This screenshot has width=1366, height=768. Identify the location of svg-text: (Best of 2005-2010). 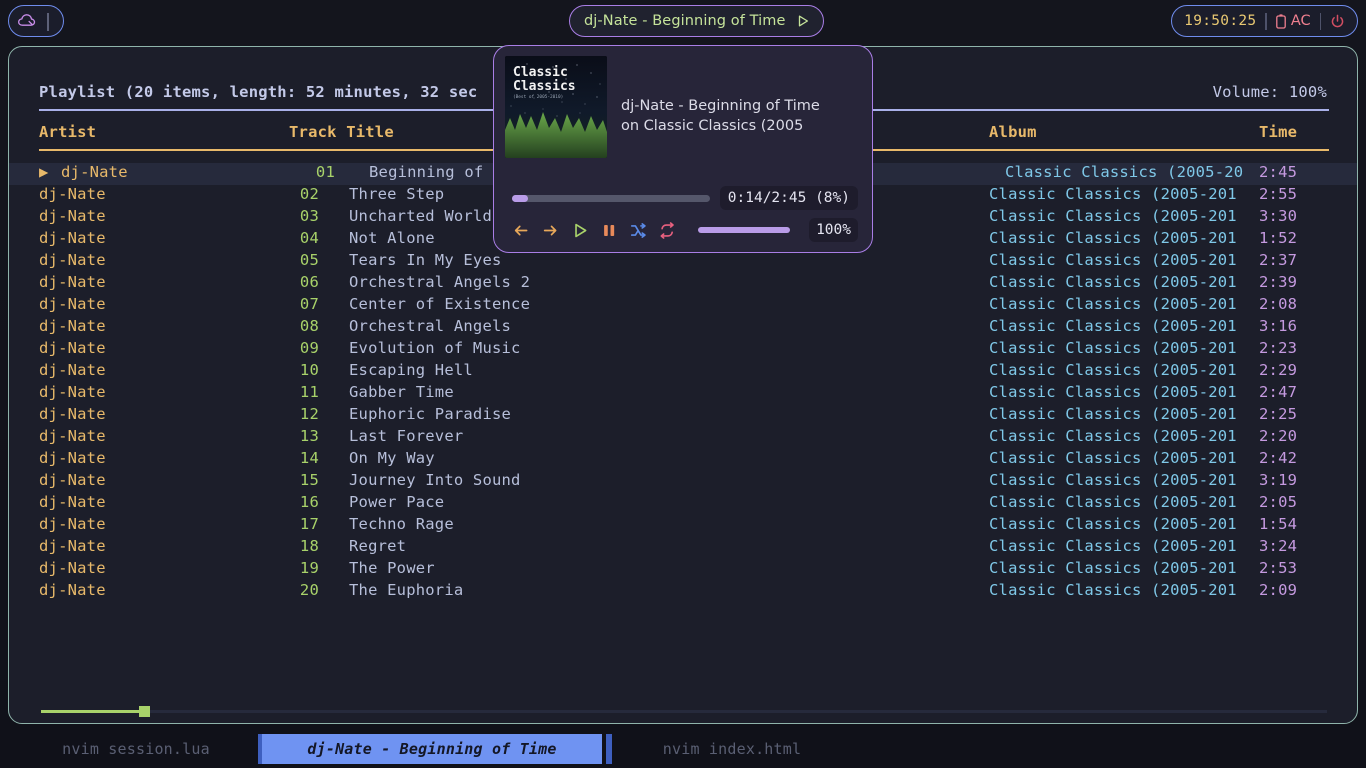
(538, 97).